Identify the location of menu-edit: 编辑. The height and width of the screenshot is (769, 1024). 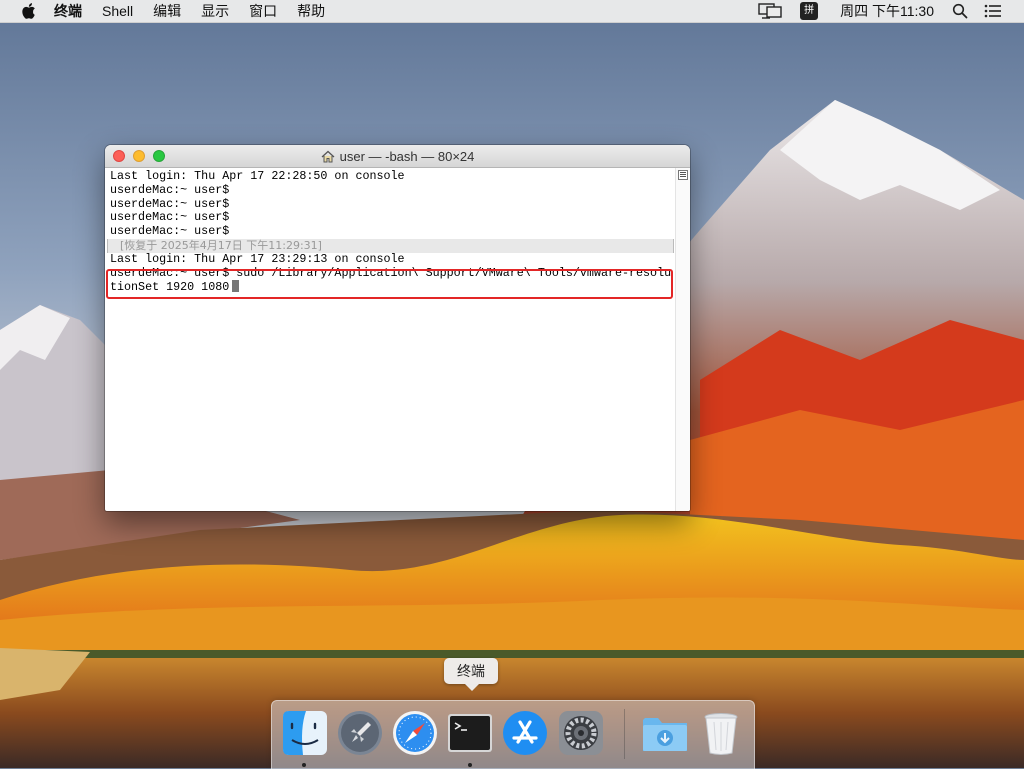
(167, 11).